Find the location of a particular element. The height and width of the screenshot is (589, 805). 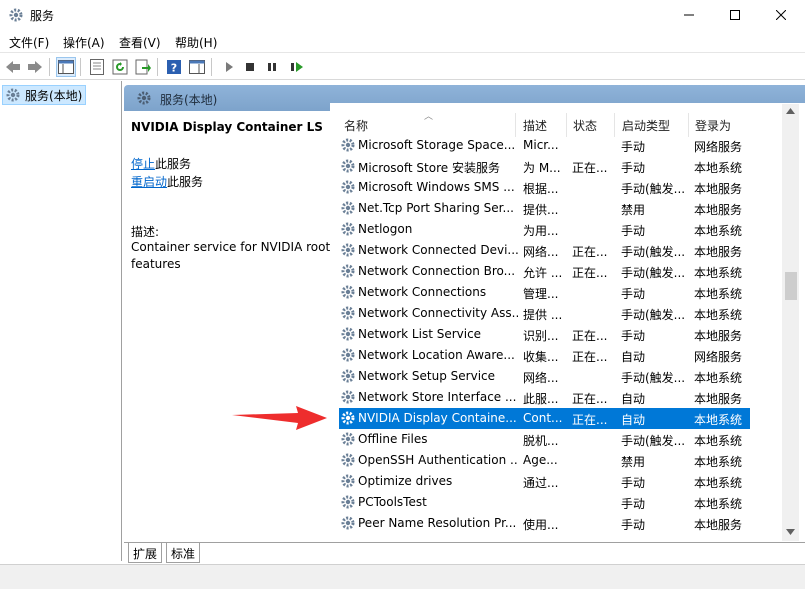

service-row: Network Connections 管理... 手动 本地系统 is located at coordinates (544, 292).